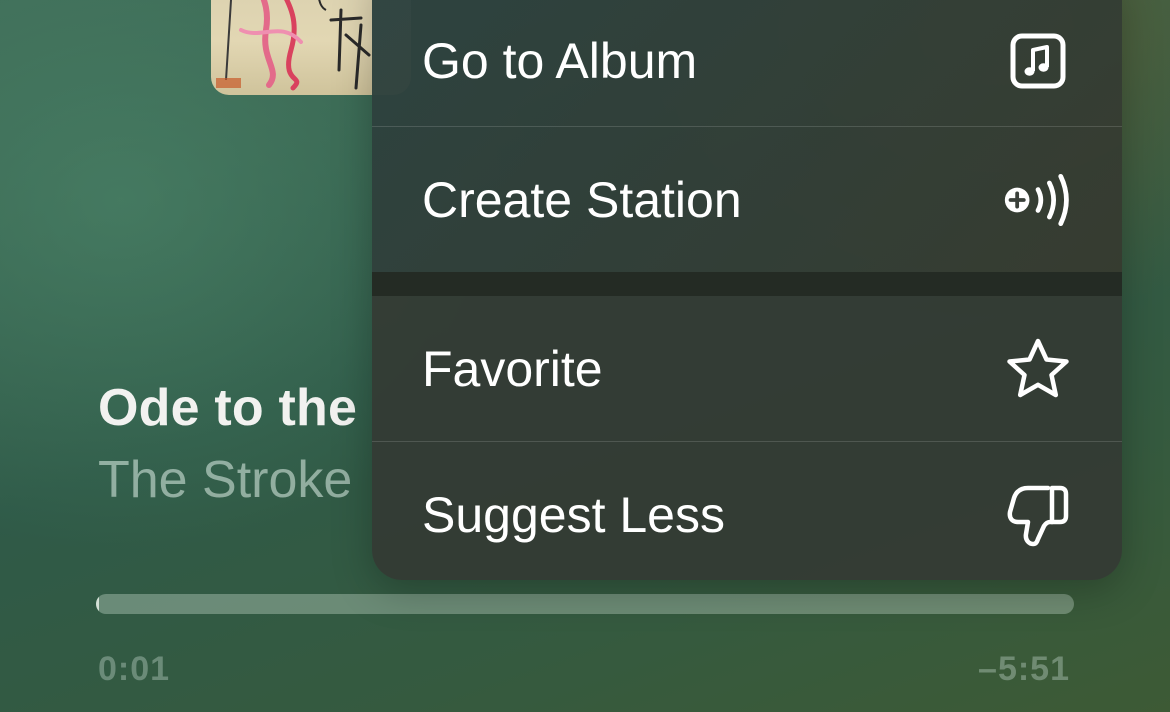  What do you see at coordinates (227, 408) in the screenshot?
I see `song-title: Ode to the` at bounding box center [227, 408].